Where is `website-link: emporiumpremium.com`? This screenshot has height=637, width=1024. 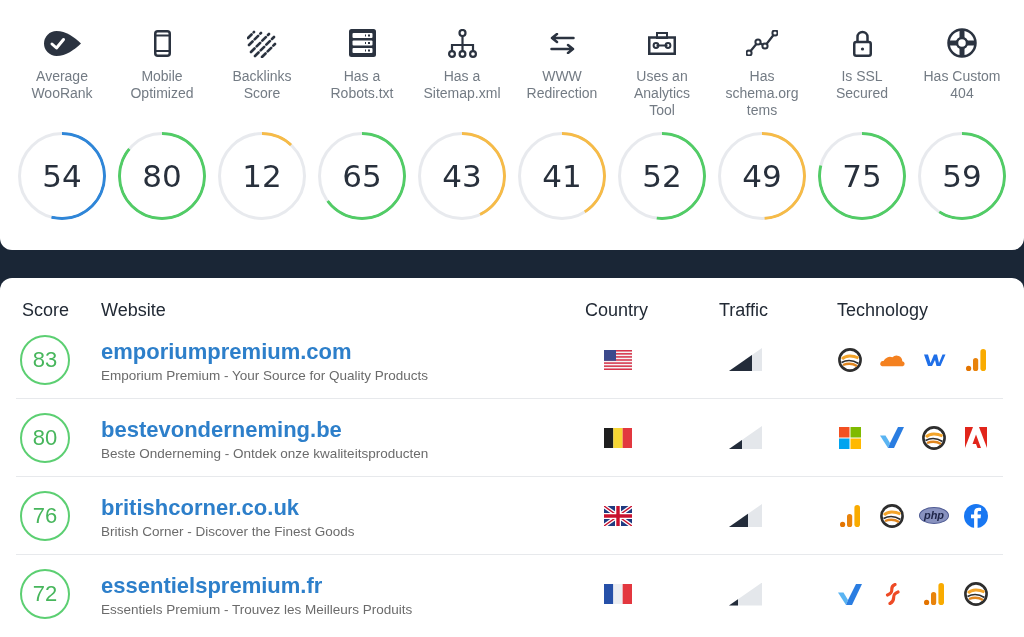
website-link: emporiumpremium.com is located at coordinates (226, 351).